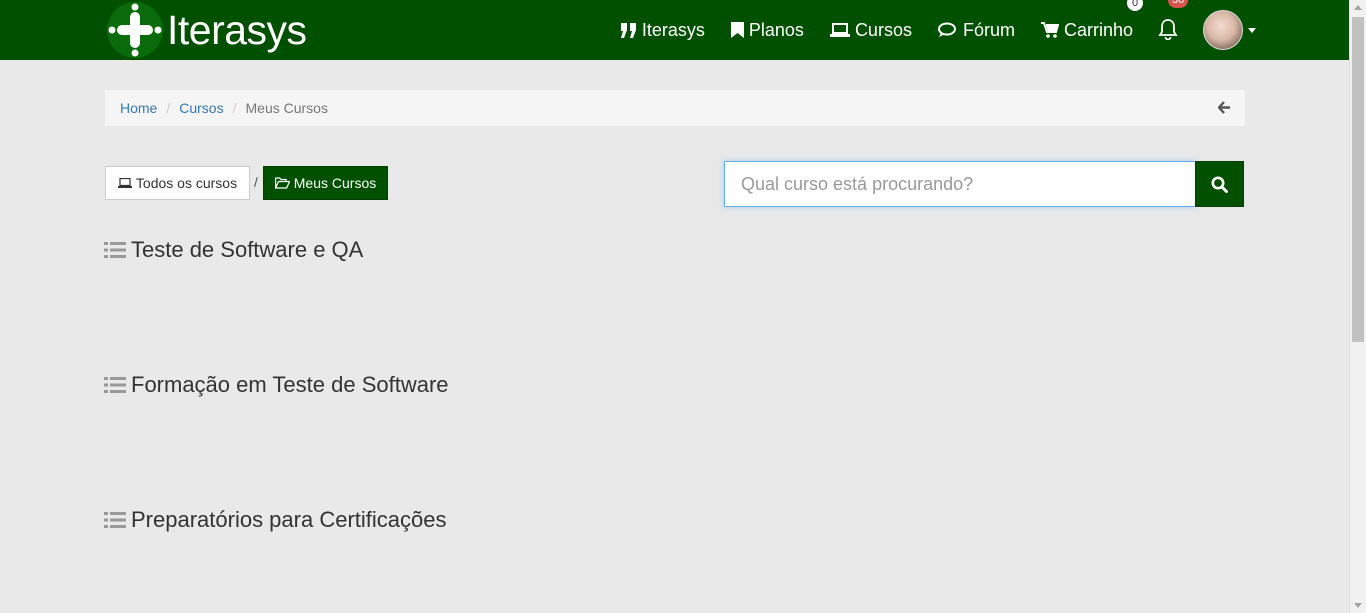  Describe the element at coordinates (289, 519) in the screenshot. I see `category-title: Preparatórios para Certificações` at that location.